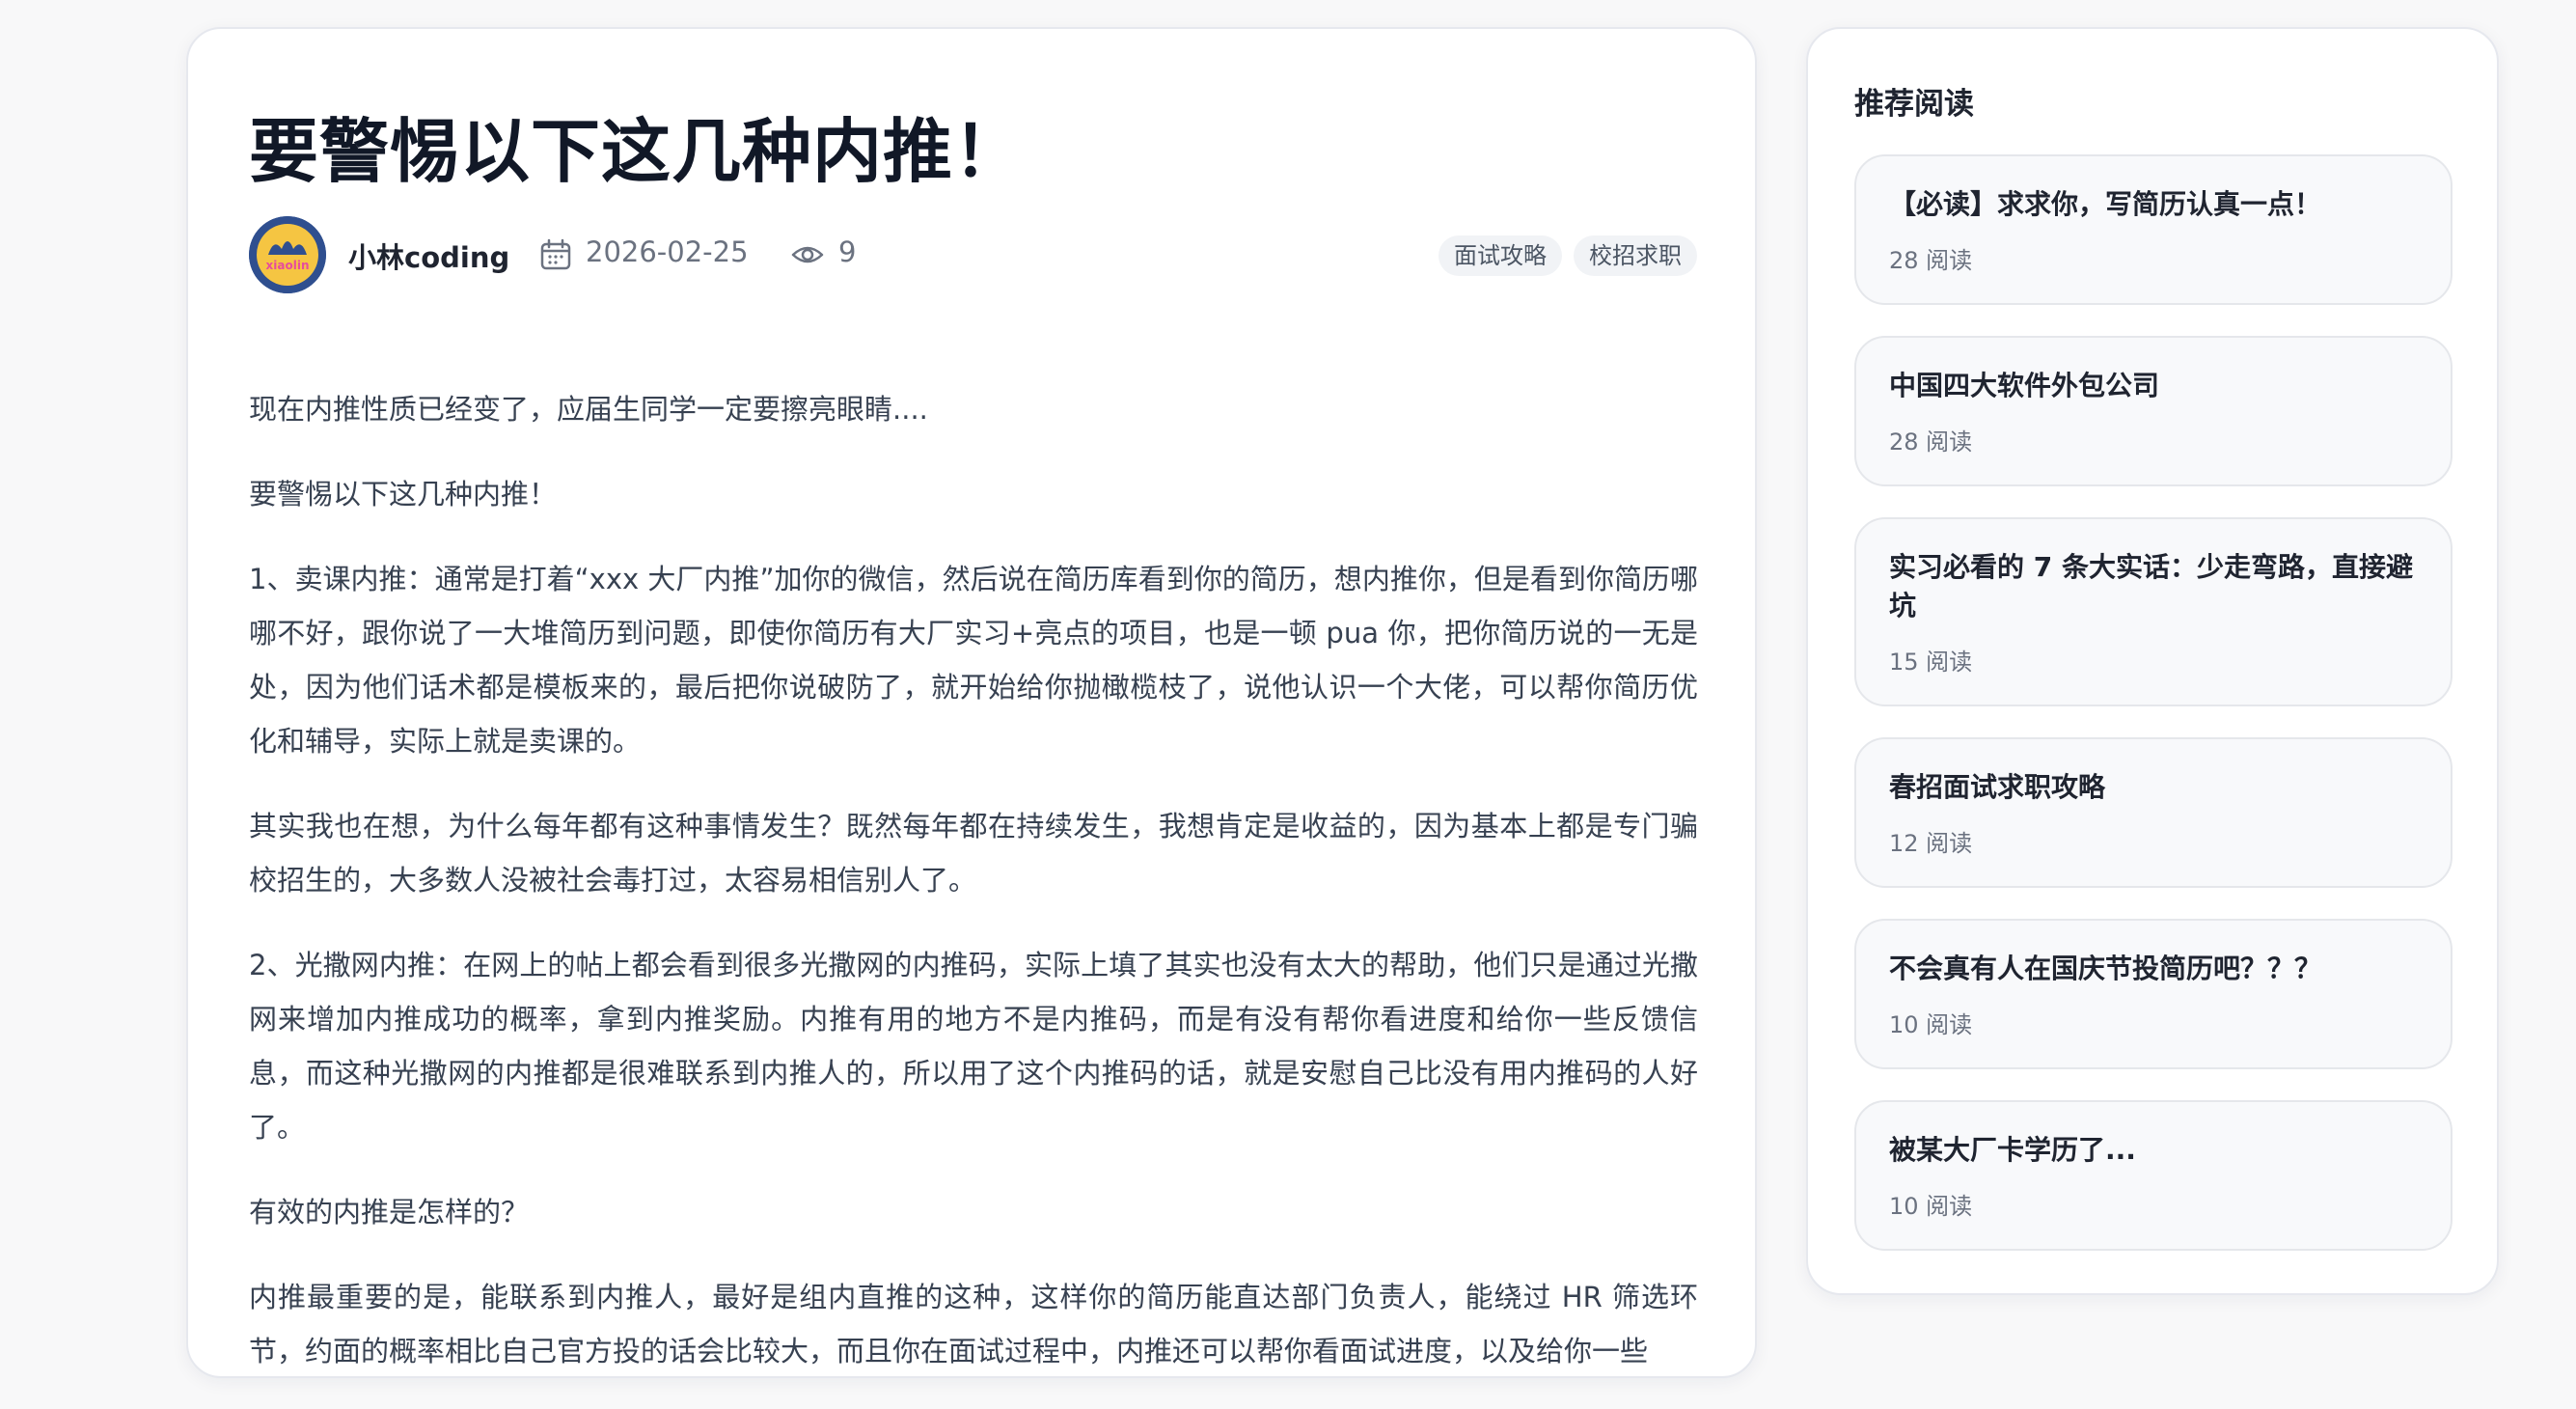 Image resolution: width=2576 pixels, height=1409 pixels. Describe the element at coordinates (1931, 843) in the screenshot. I see `recommended-item-reads: 12 阅读` at that location.